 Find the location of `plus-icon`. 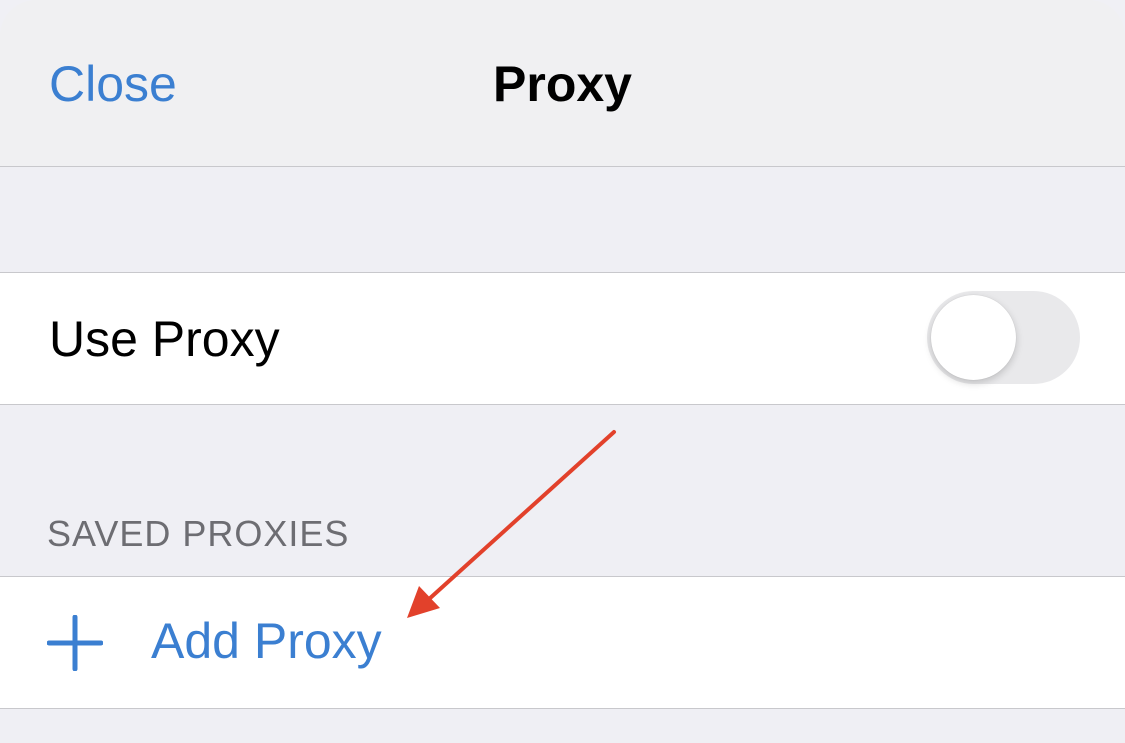

plus-icon is located at coordinates (75, 643).